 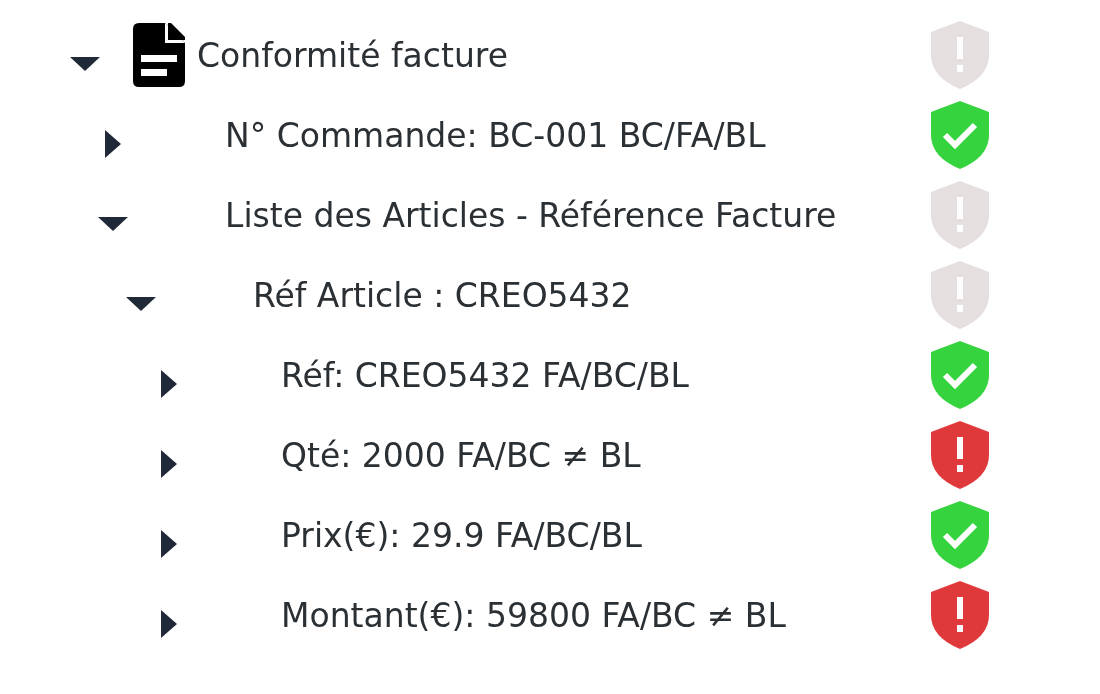 I want to click on tree-item-label: Conformité facture, so click(x=563, y=55).